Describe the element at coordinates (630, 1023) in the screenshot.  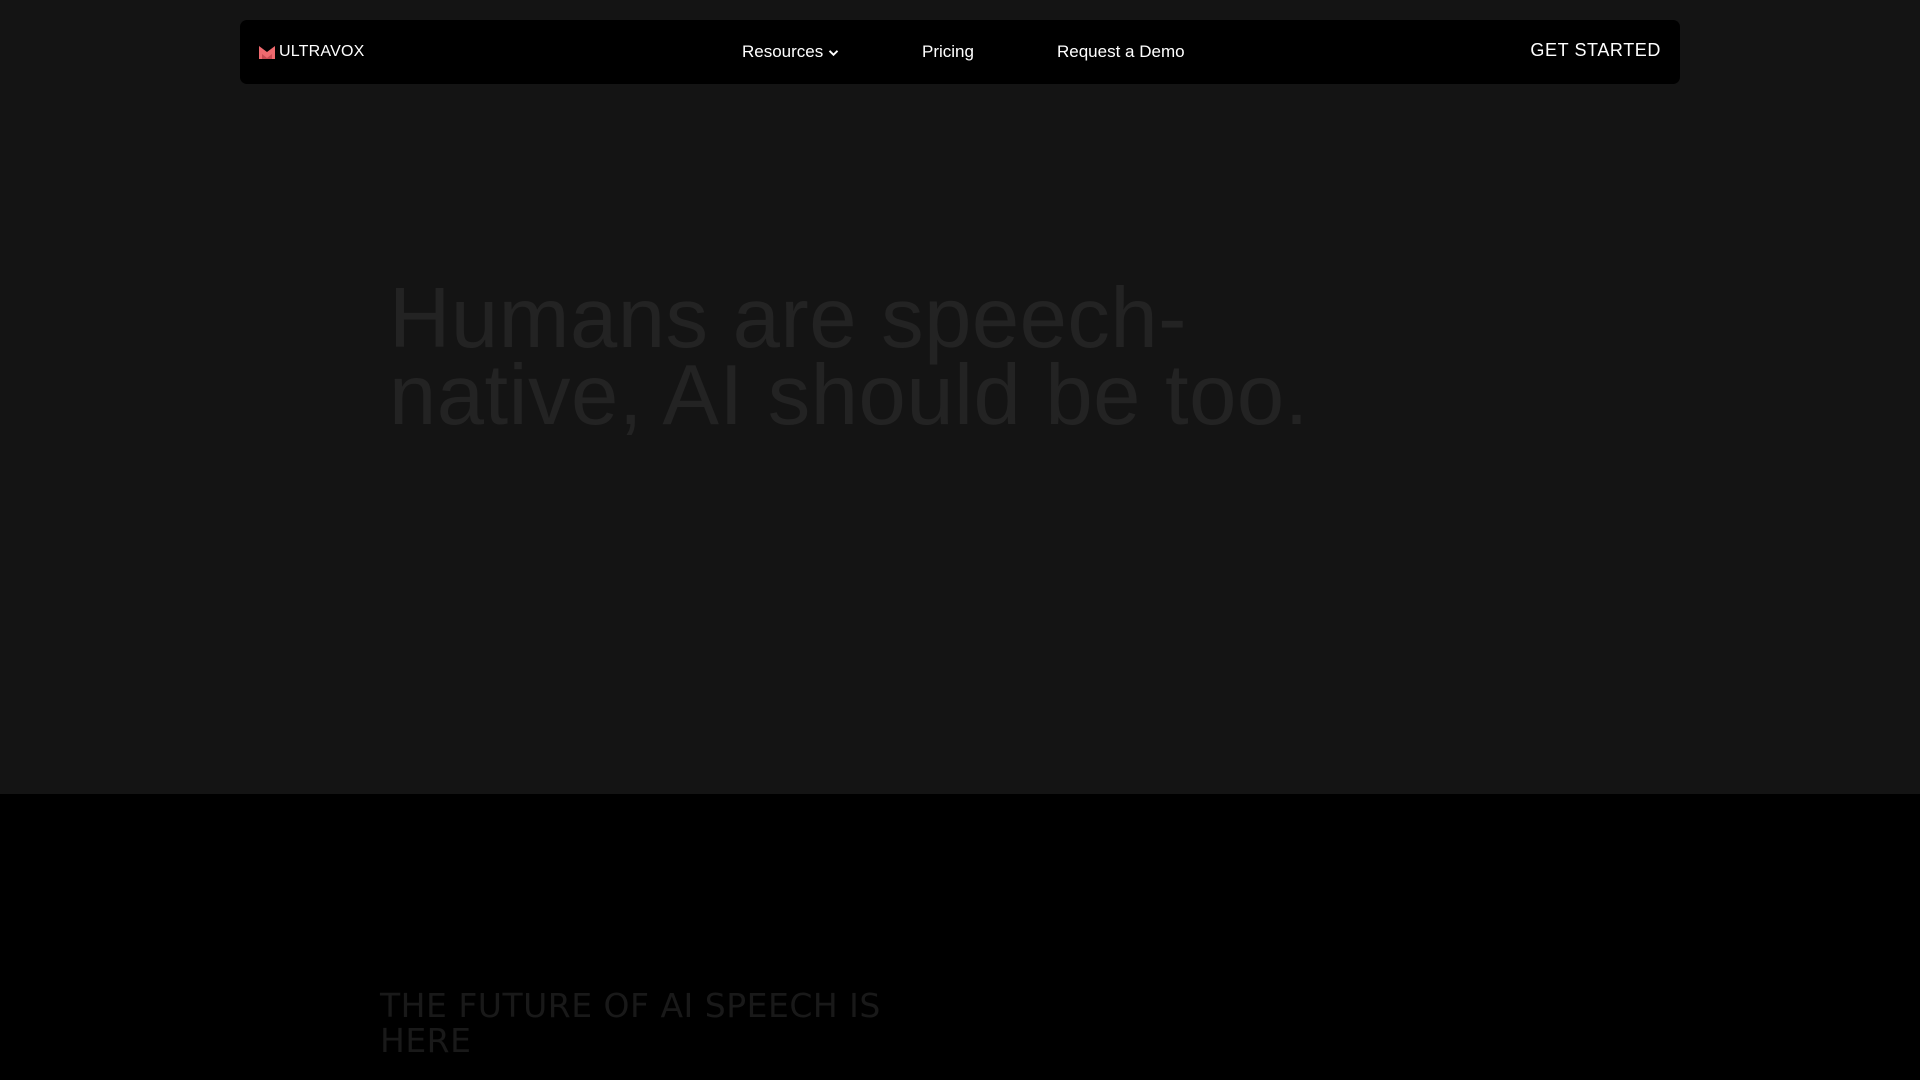
I see `section-title: The future of AI speech is here` at that location.